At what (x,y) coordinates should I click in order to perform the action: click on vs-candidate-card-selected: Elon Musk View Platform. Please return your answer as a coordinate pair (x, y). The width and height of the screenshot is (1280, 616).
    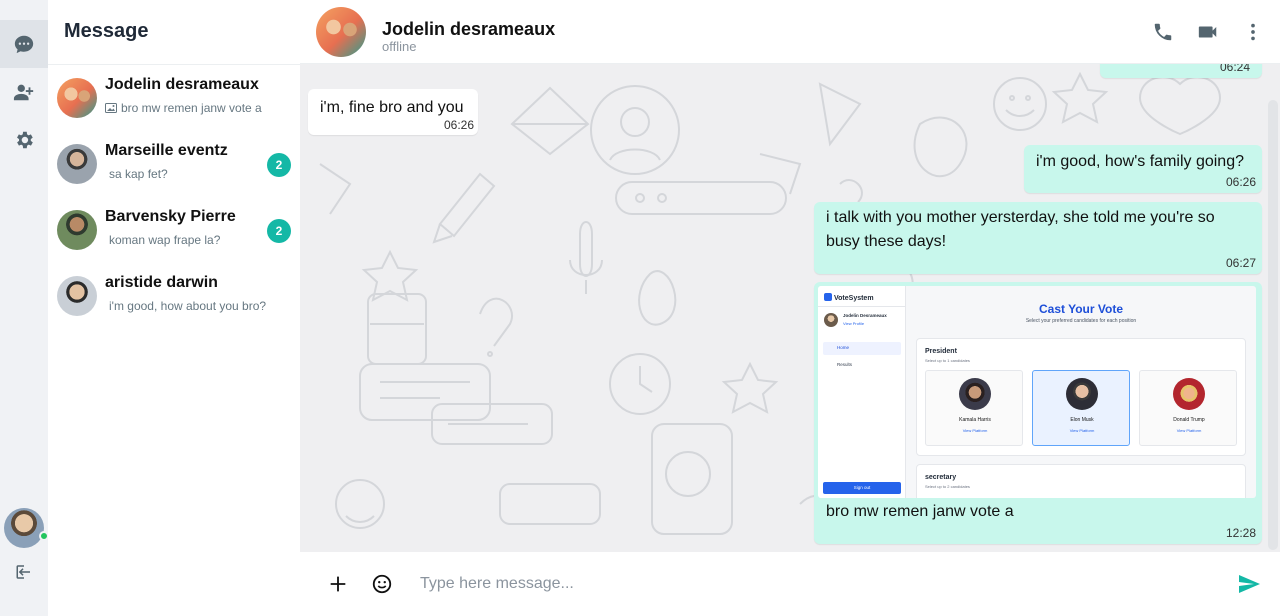
    Looking at the image, I should click on (1081, 408).